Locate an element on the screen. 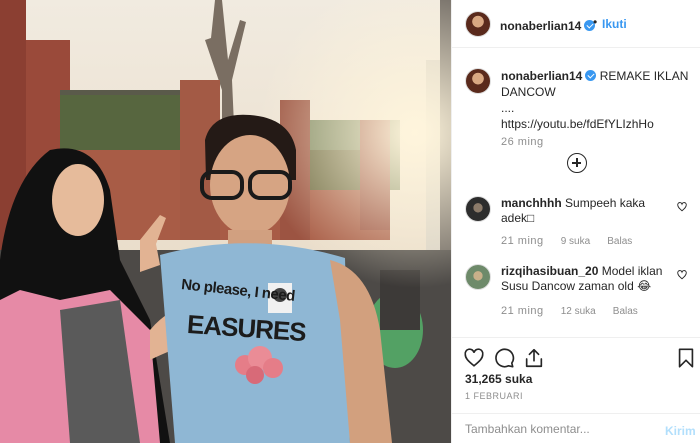 This screenshot has height=443, width=700. caption-avatar is located at coordinates (478, 81).